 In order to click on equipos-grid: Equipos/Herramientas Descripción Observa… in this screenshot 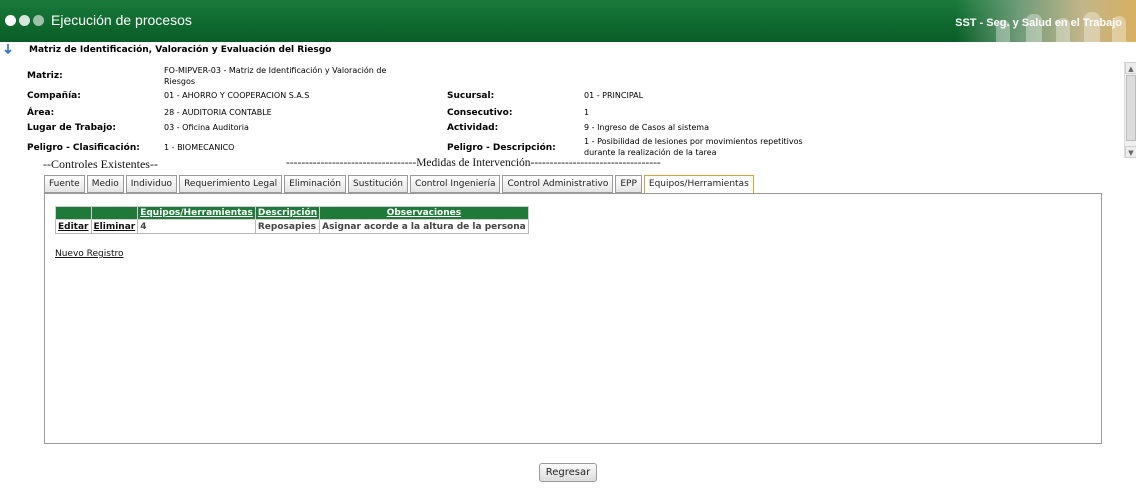, I will do `click(292, 220)`.